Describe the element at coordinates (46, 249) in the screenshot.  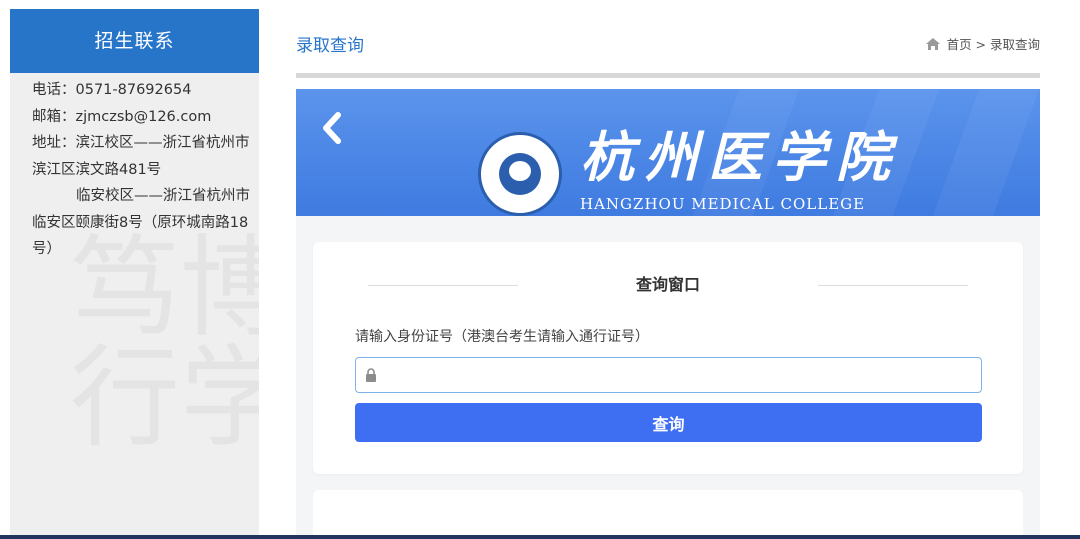
I see `contact-address-line5: 号）` at that location.